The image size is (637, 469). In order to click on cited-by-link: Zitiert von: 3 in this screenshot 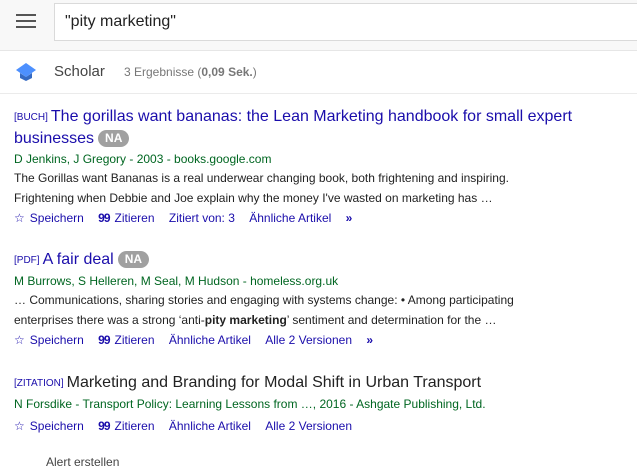, I will do `click(202, 218)`.